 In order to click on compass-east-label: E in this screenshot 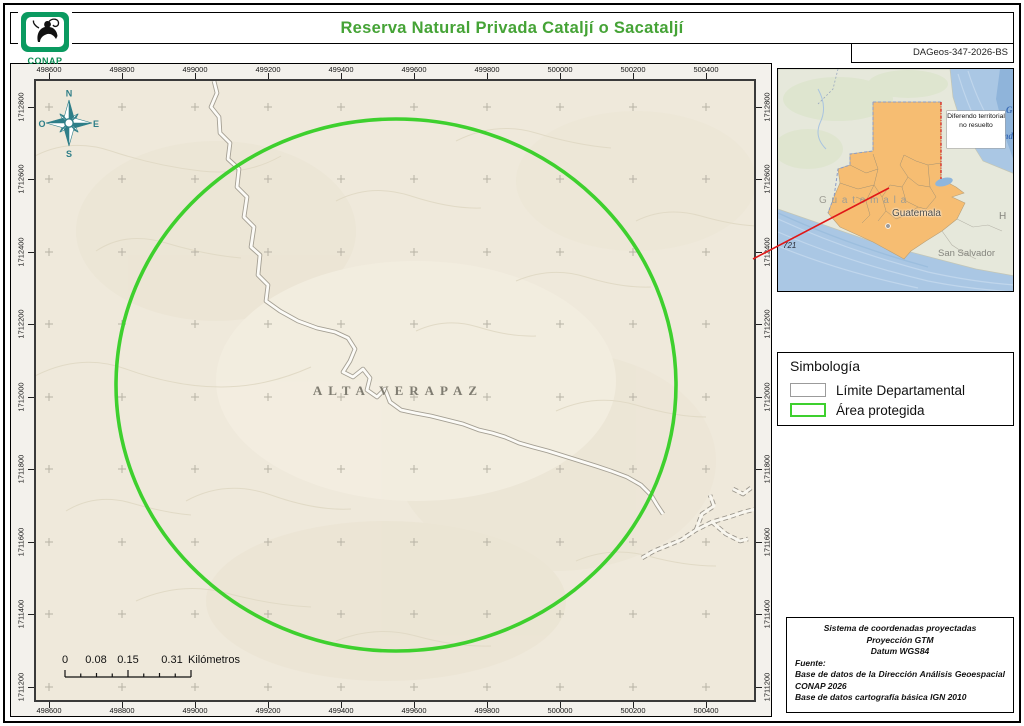, I will do `click(96, 124)`.